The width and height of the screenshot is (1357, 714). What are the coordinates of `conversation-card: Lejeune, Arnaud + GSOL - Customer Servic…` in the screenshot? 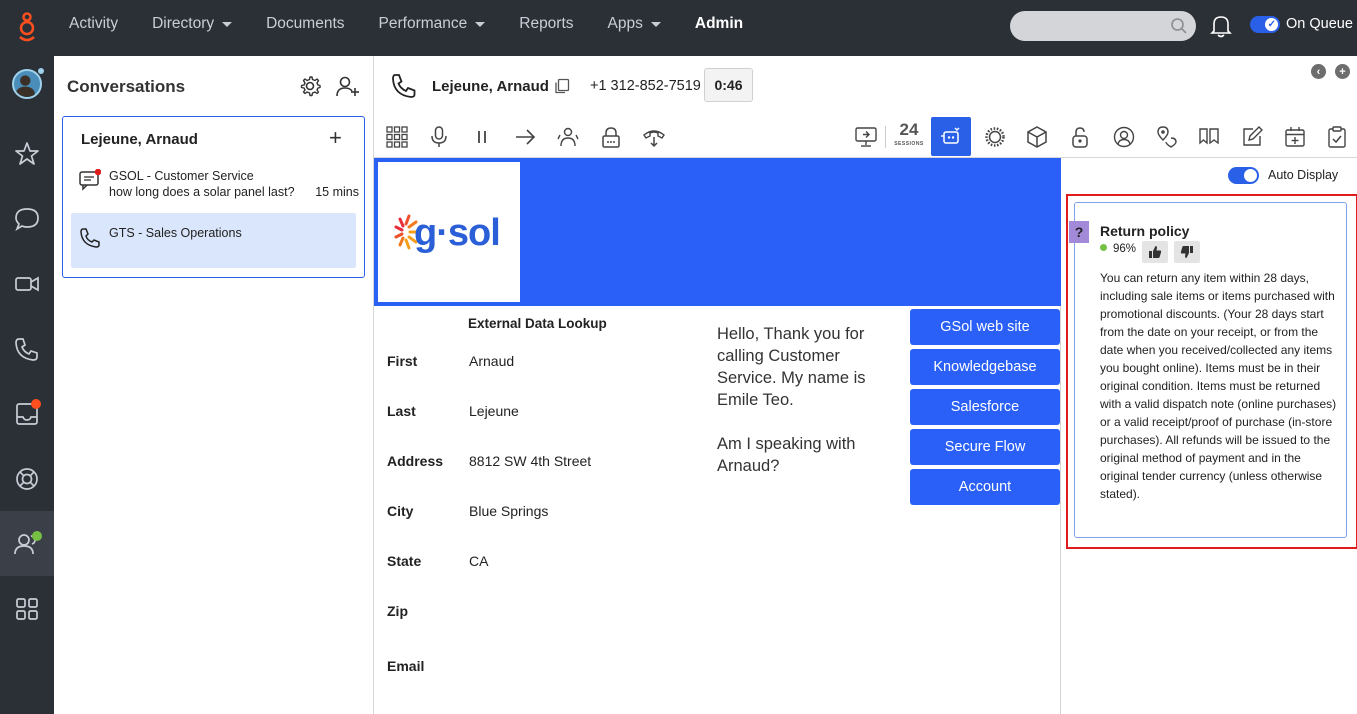 It's located at (213, 197).